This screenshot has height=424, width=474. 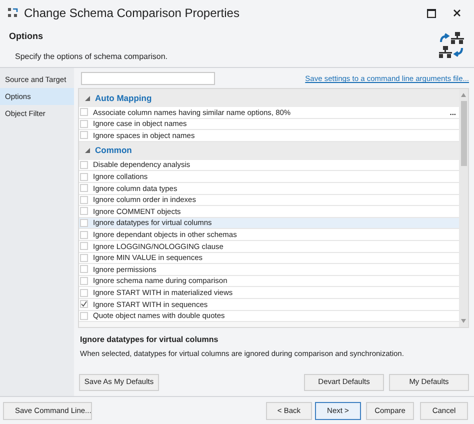 I want to click on checkbox, so click(x=84, y=304).